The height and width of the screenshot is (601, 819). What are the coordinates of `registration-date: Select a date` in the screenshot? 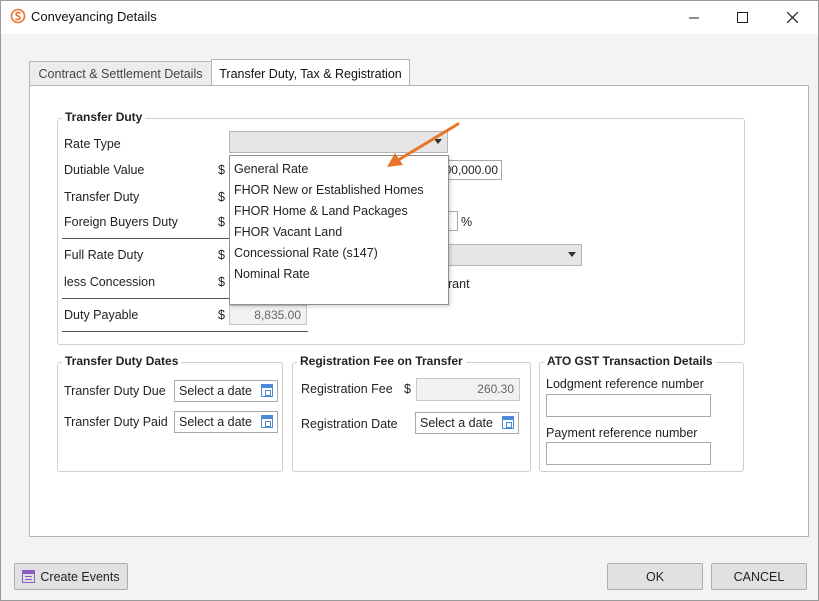 It's located at (467, 423).